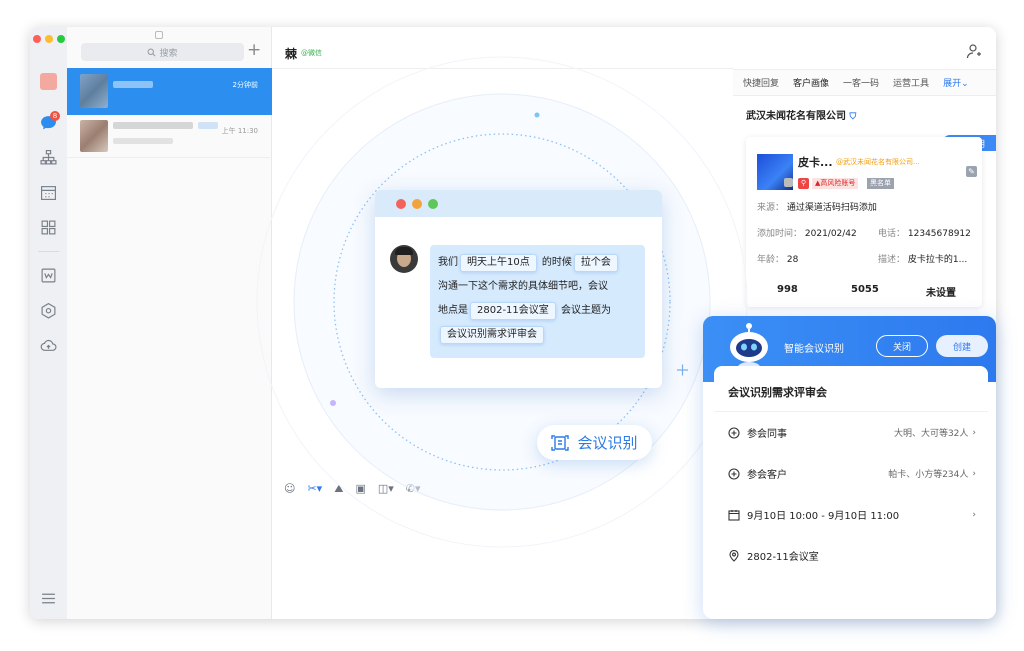  I want to click on source-value: 通过渠道活码扫码添加, so click(831, 208).